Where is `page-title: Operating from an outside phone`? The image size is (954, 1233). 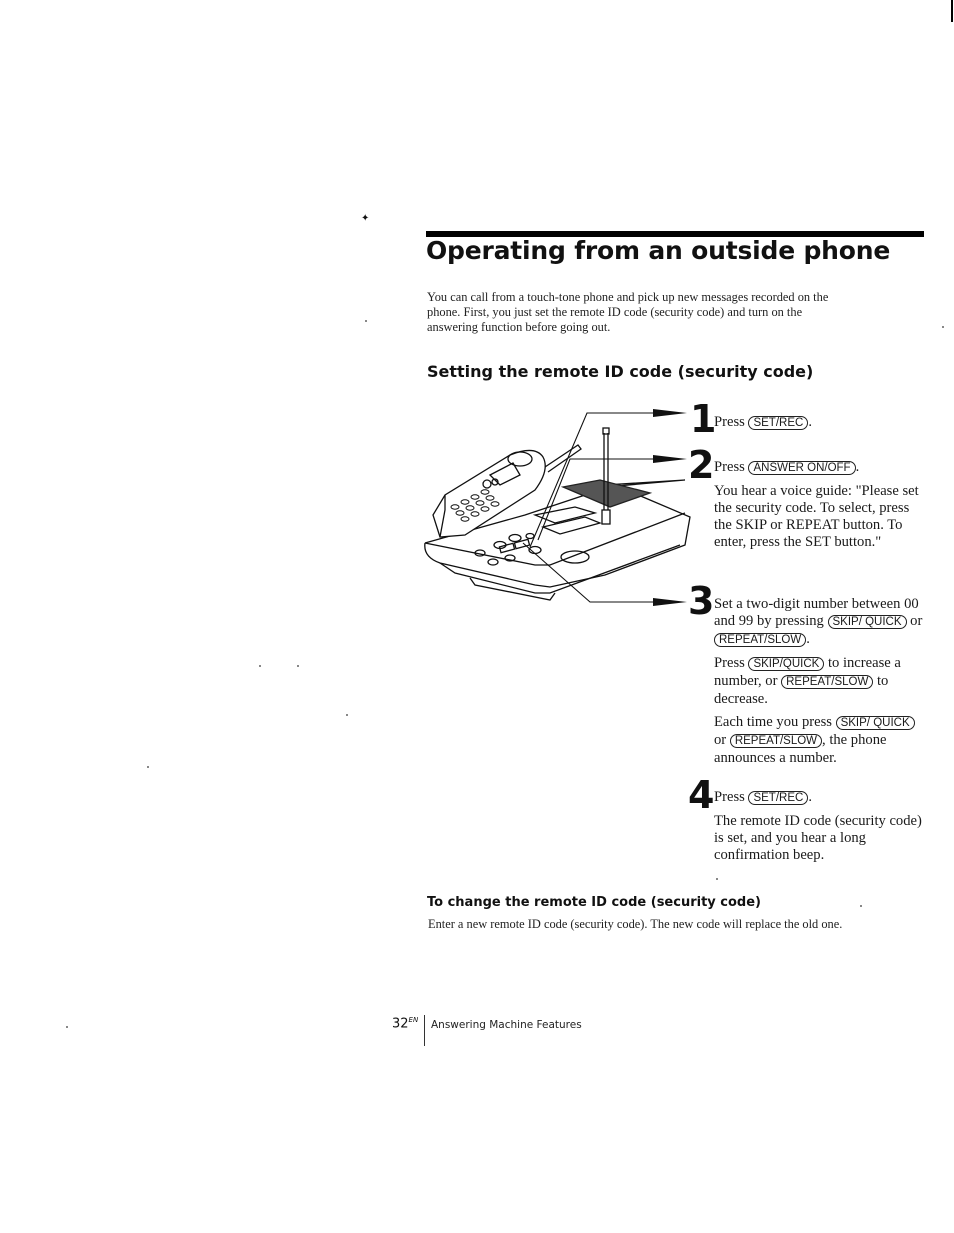
page-title: Operating from an outside phone is located at coordinates (658, 250).